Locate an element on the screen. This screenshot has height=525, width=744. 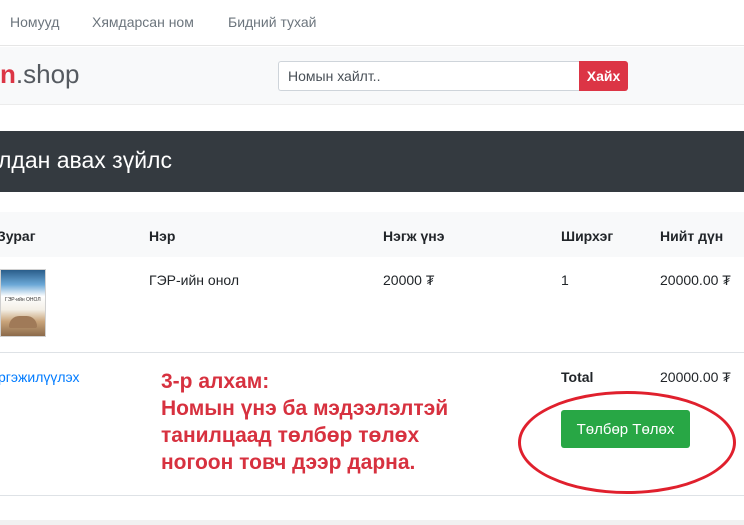
column-header-name: Нэр is located at coordinates (162, 236).